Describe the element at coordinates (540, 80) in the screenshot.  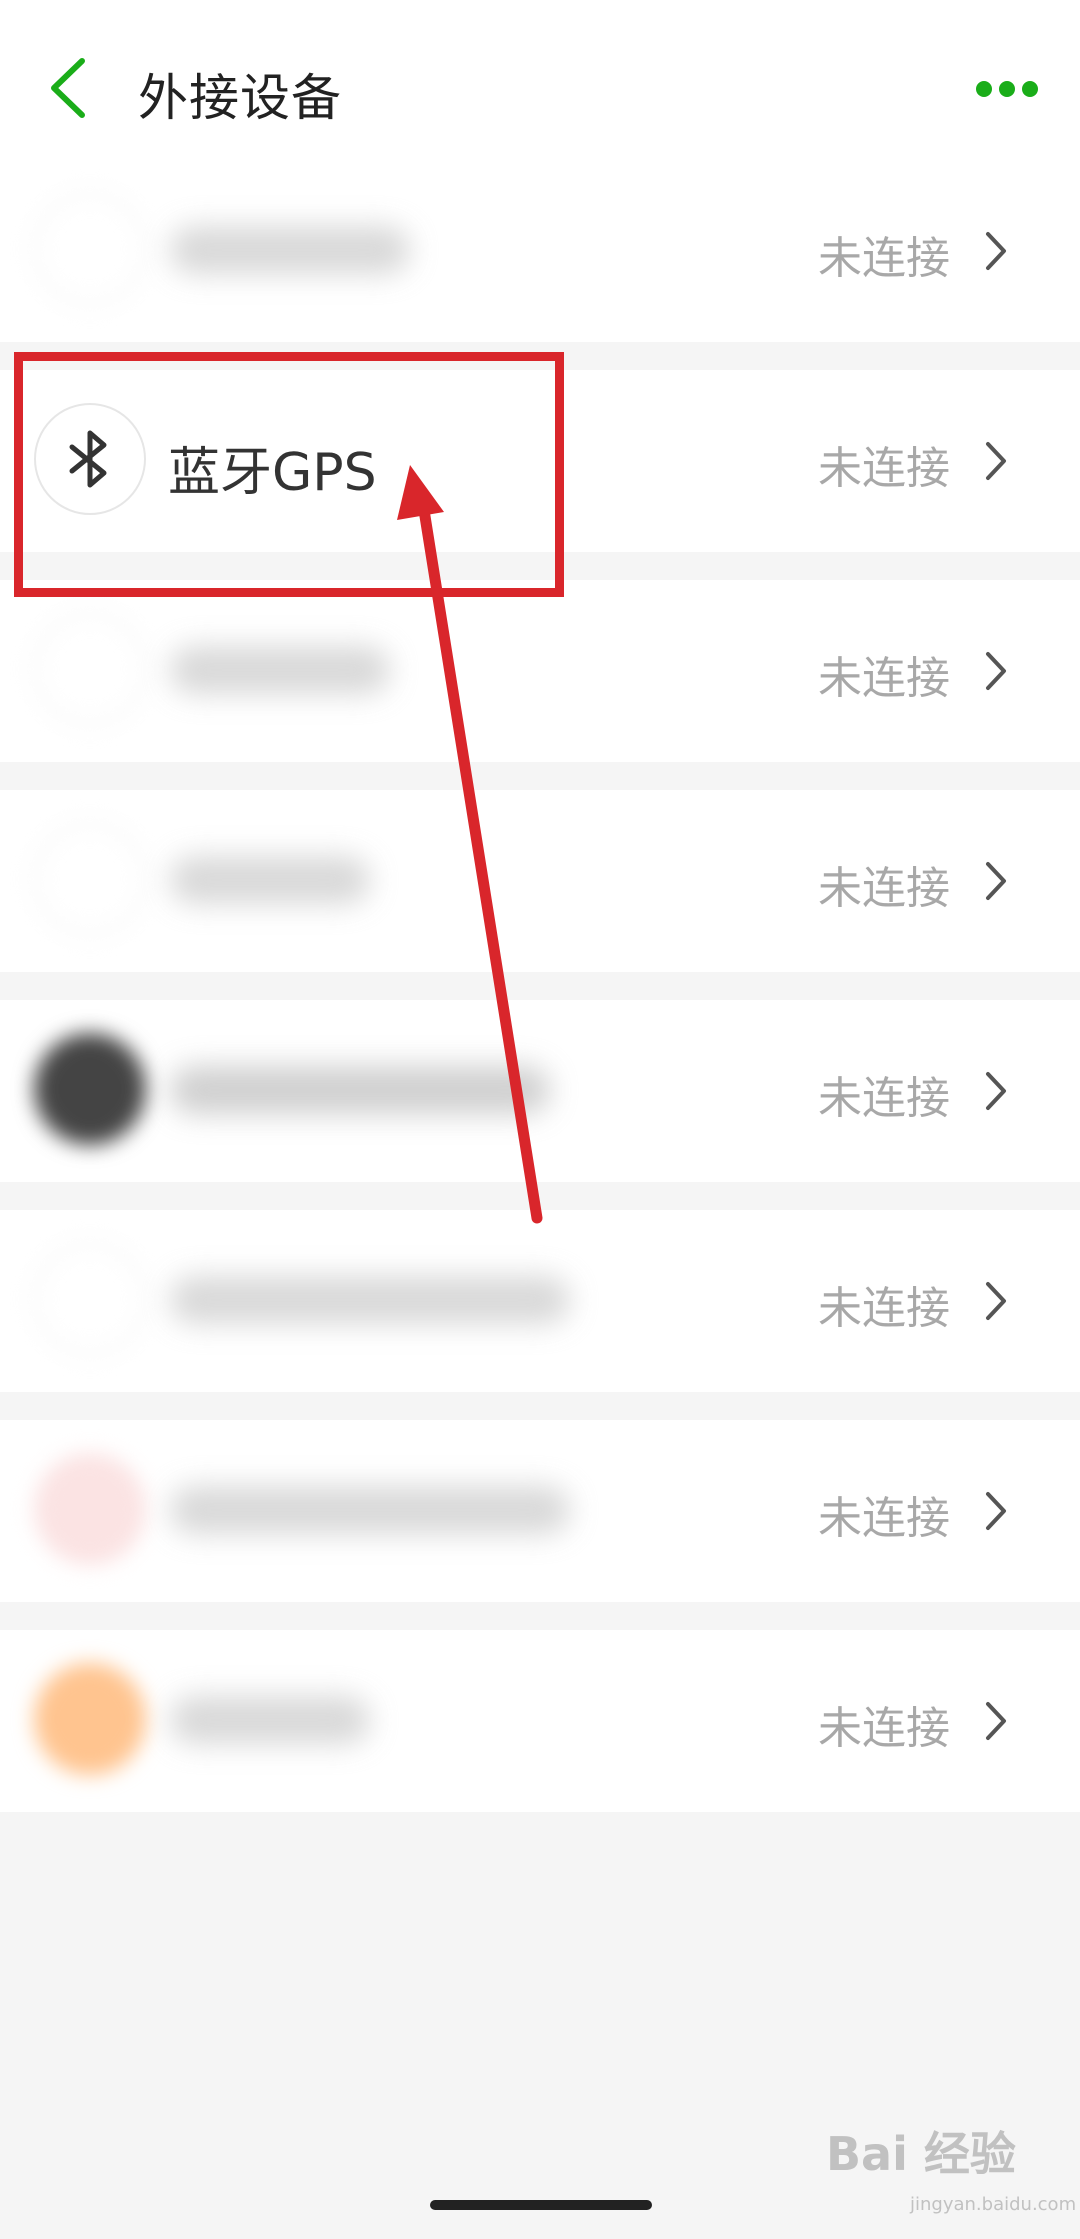
I see `top-bar: 外接设备` at that location.